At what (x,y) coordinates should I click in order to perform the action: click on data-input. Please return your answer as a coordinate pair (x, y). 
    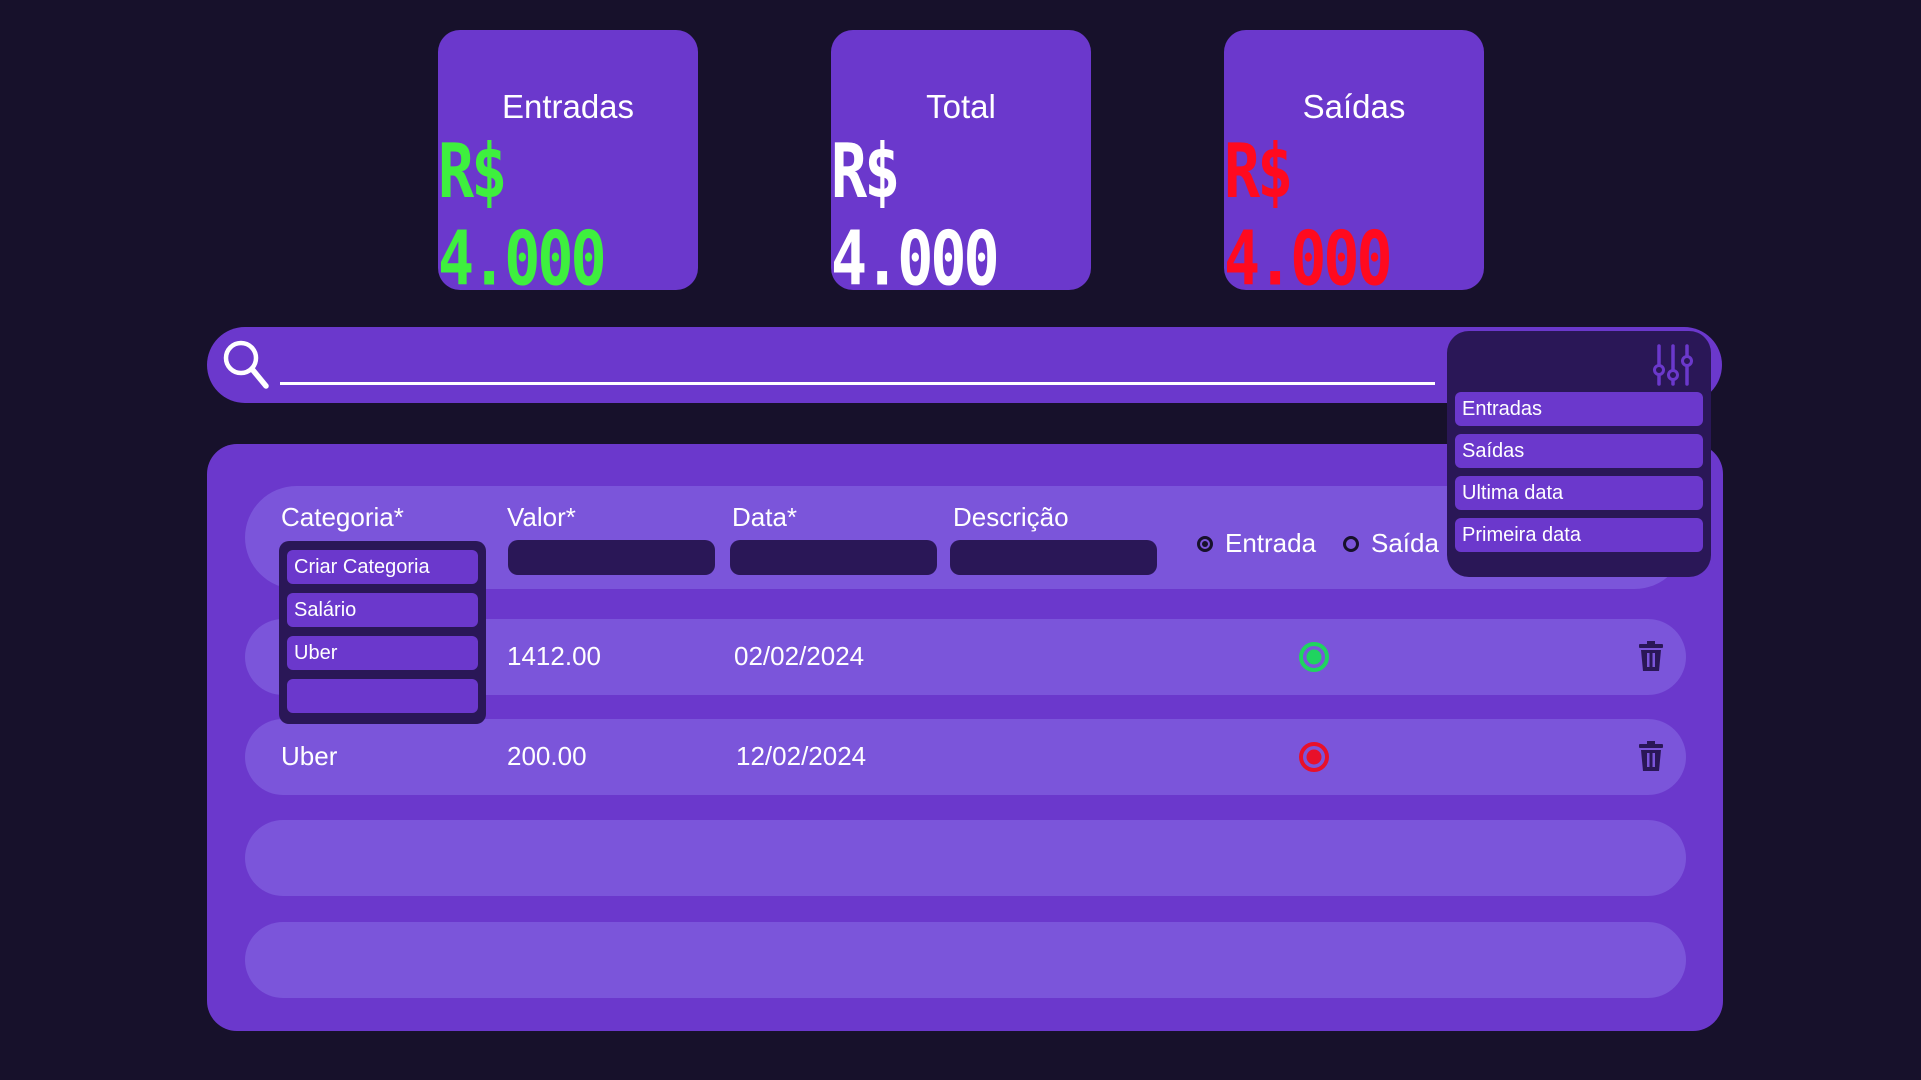
    Looking at the image, I should click on (833, 557).